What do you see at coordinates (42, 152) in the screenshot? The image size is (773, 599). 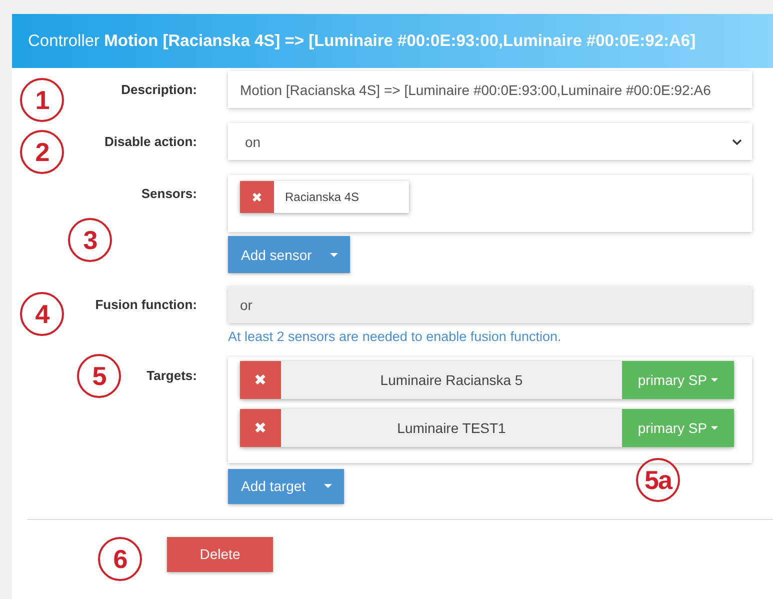 I see `annotation-marker: 2` at bounding box center [42, 152].